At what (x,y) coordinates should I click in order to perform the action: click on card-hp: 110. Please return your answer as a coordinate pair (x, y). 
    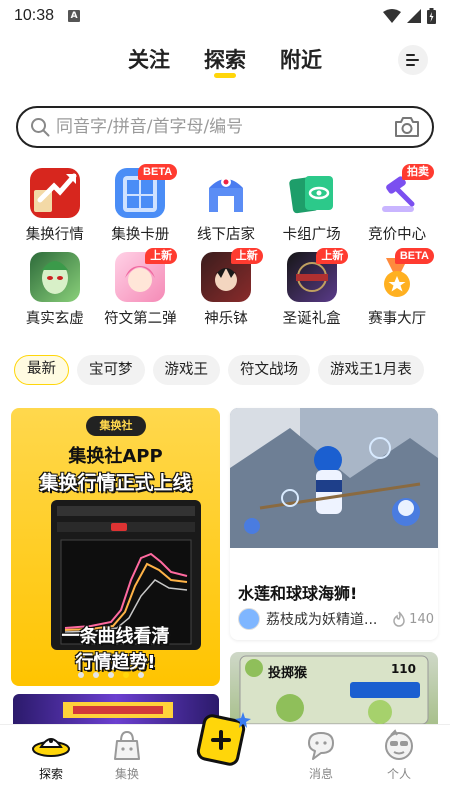
    Looking at the image, I should click on (403, 669).